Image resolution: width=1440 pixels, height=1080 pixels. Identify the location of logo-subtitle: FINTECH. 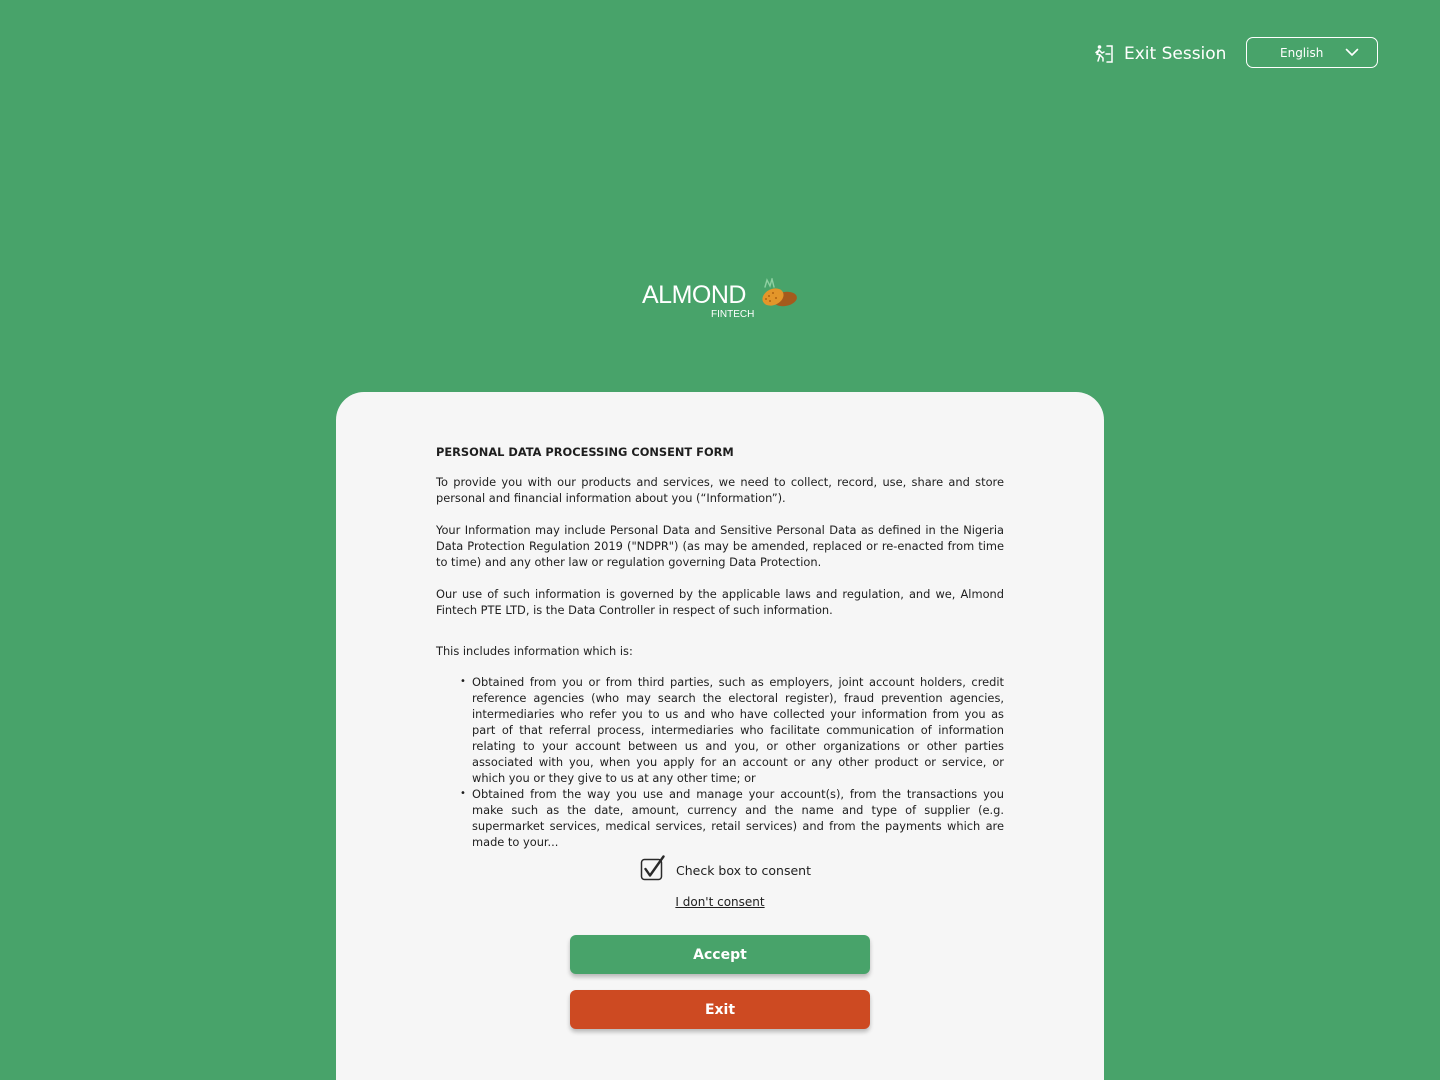
(733, 314).